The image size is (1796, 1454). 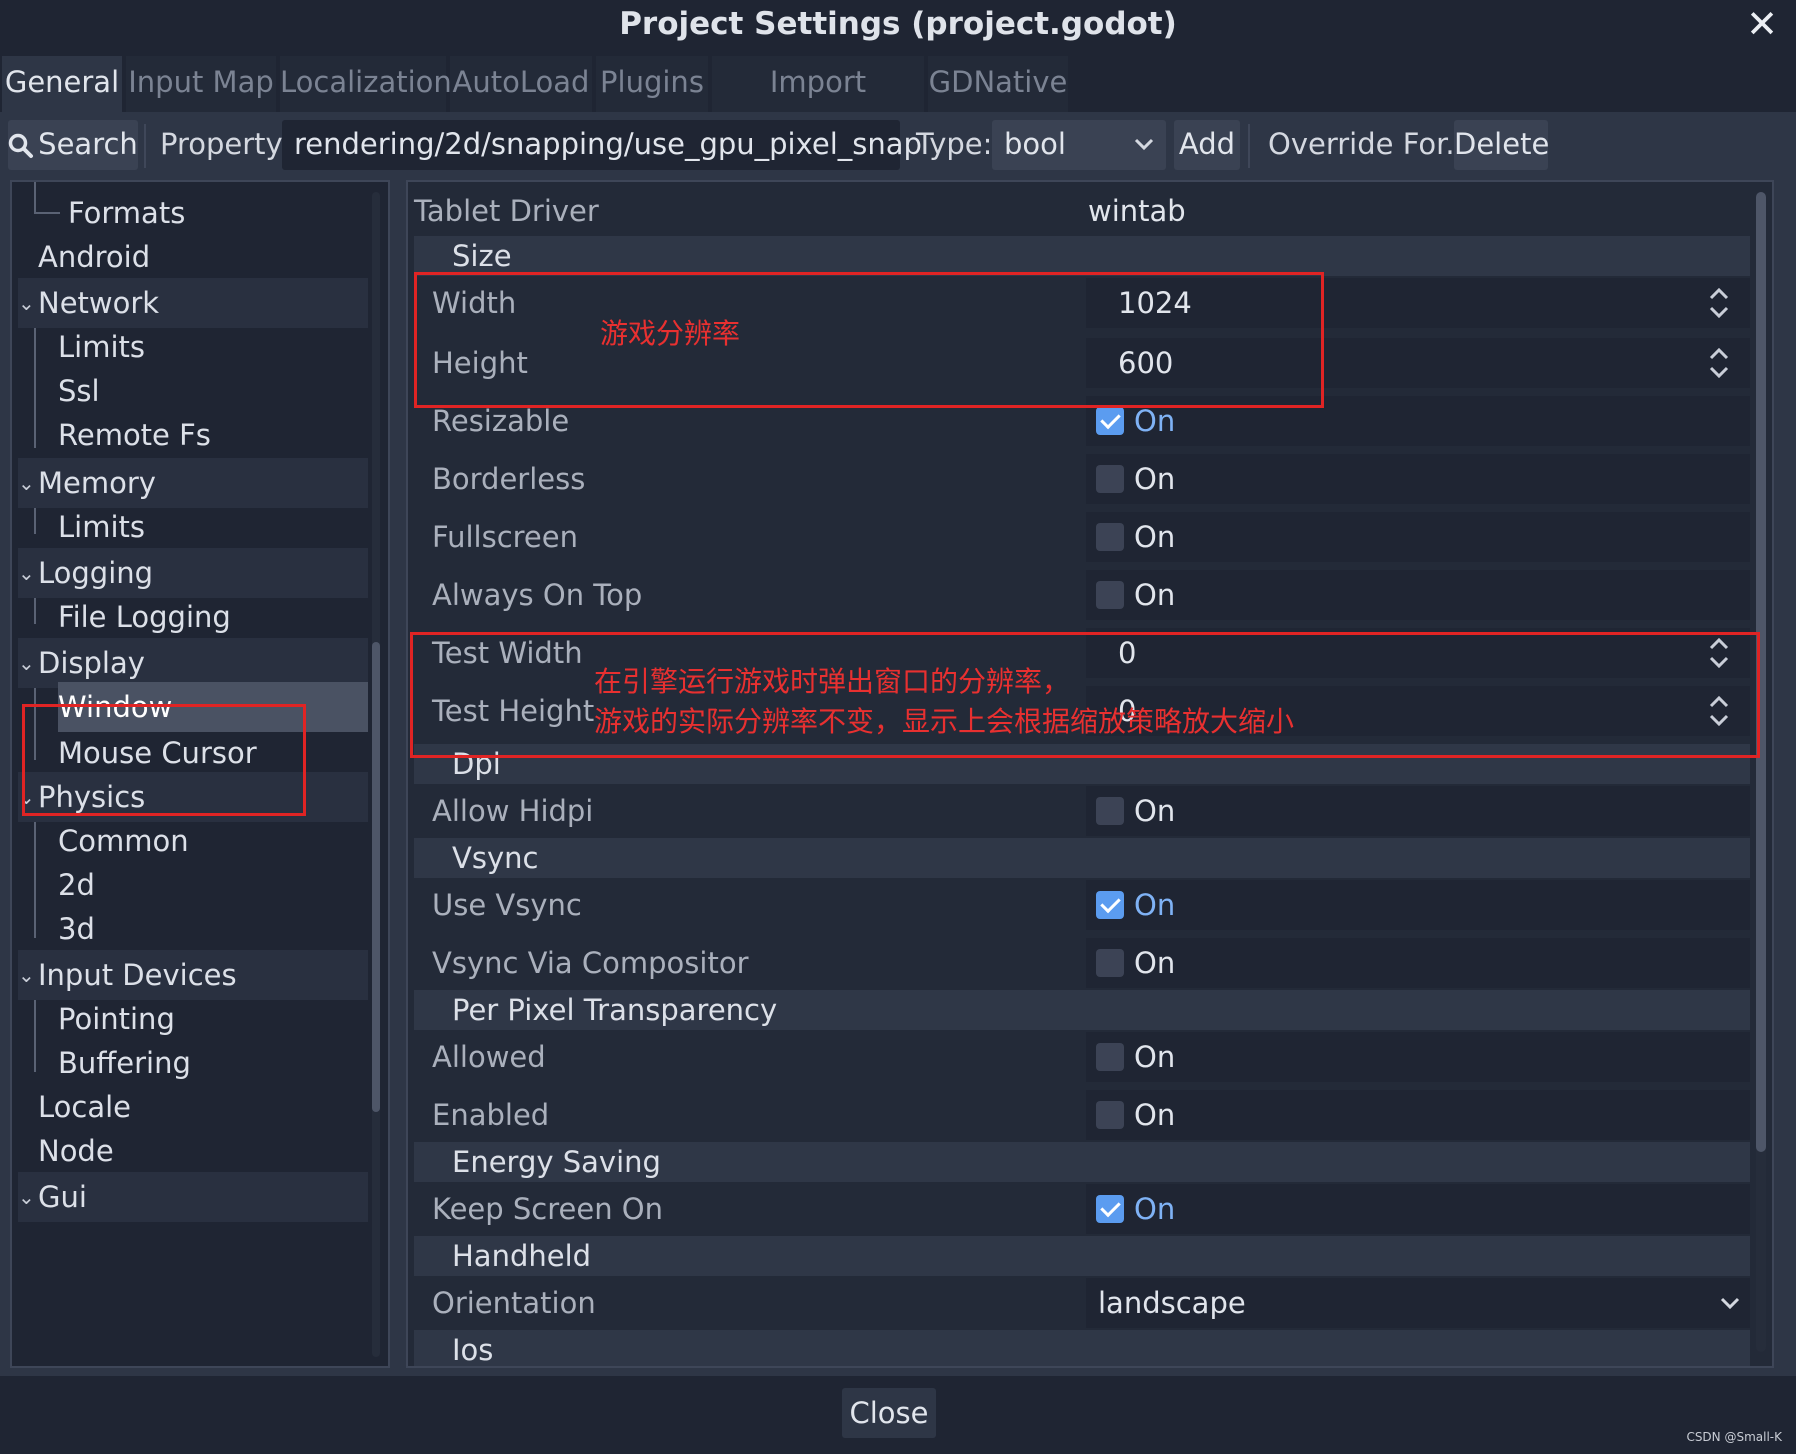 I want to click on keep-screen-on-checkbox: On, so click(x=1418, y=1209).